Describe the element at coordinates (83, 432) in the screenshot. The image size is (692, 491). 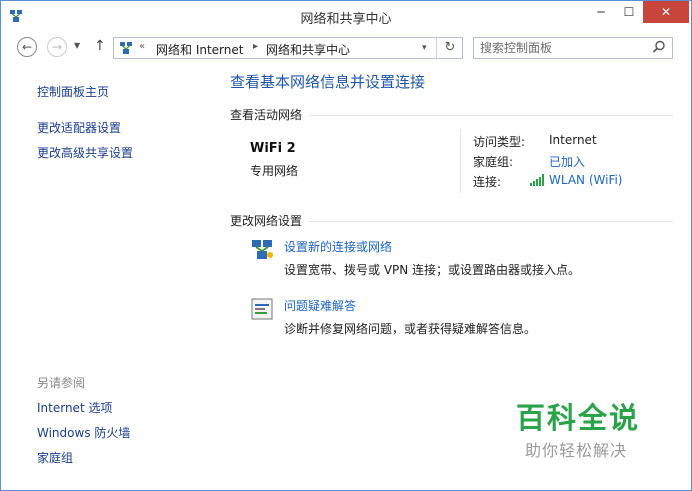
I see `sidebar-link-windows-firewall: Windows 防火墙` at that location.